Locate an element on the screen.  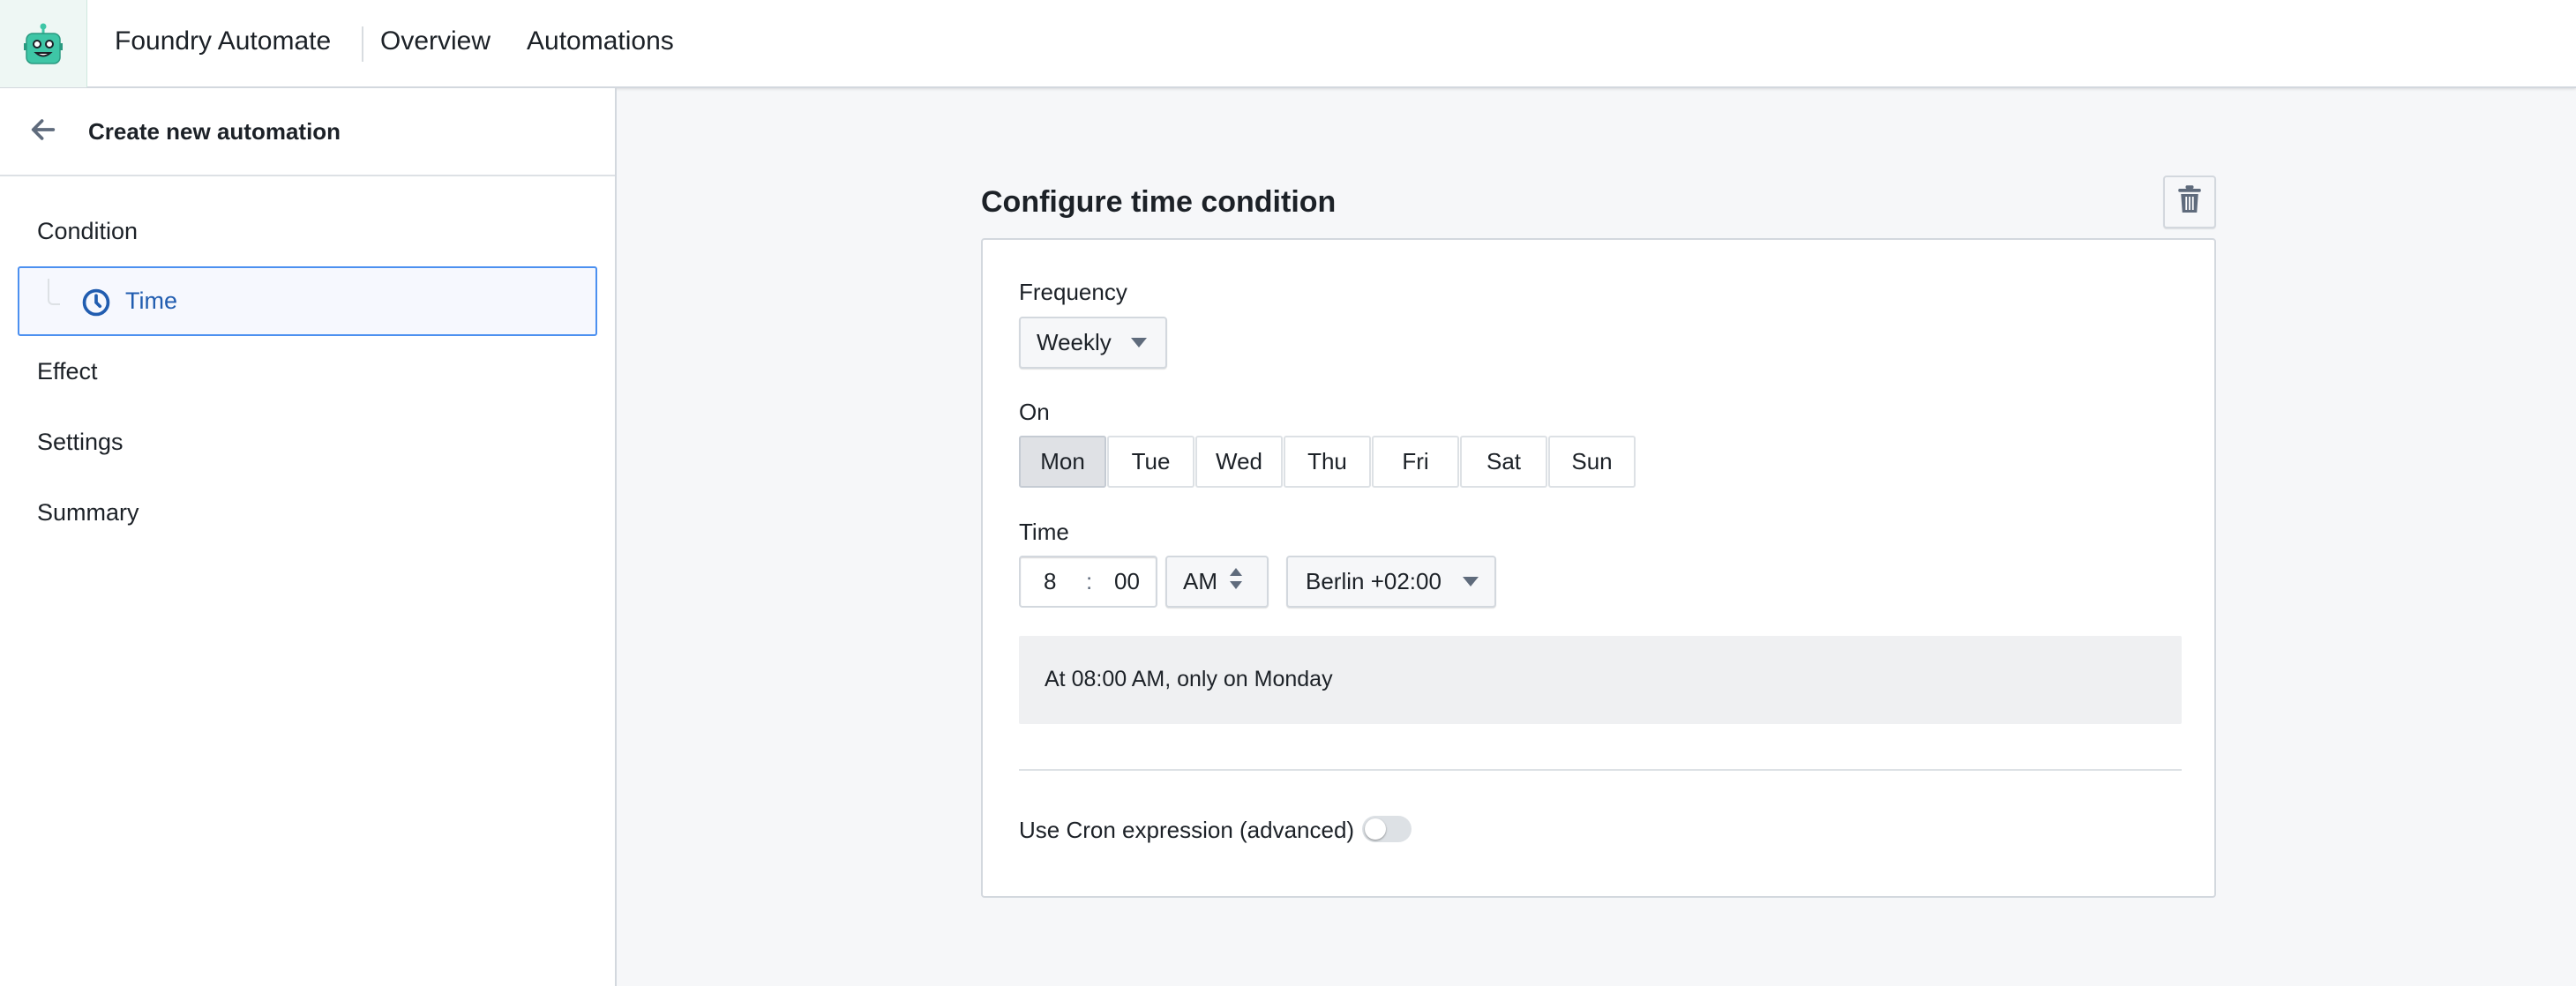
on-label: On is located at coordinates (1035, 412).